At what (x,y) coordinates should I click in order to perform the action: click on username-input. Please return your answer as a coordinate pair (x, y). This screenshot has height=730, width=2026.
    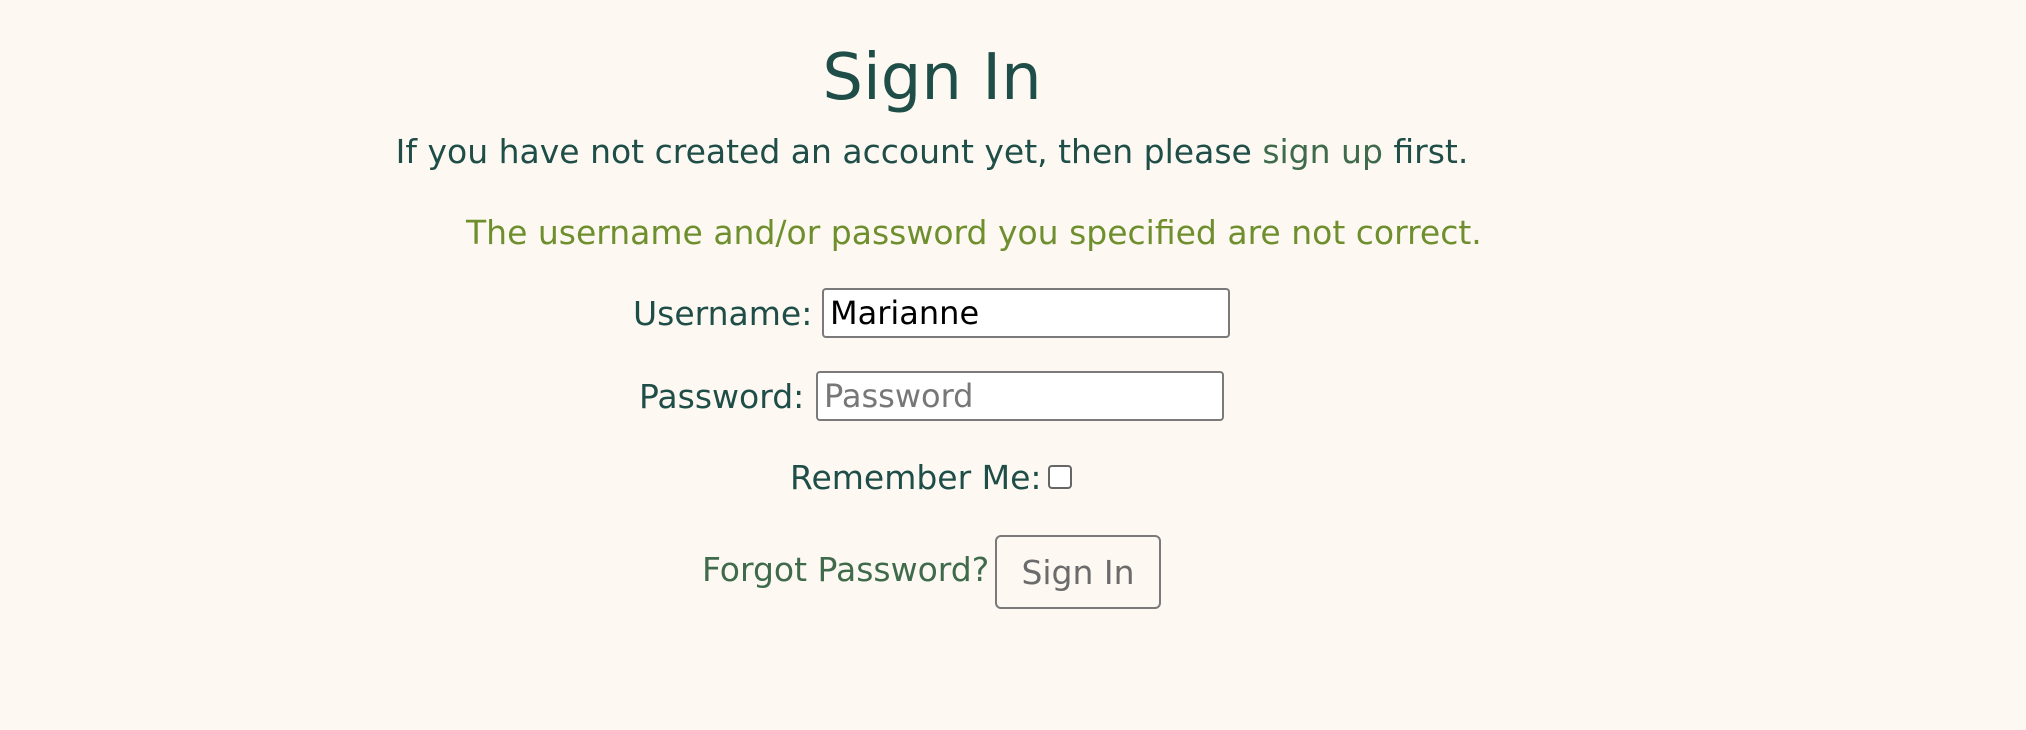
    Looking at the image, I should click on (1026, 313).